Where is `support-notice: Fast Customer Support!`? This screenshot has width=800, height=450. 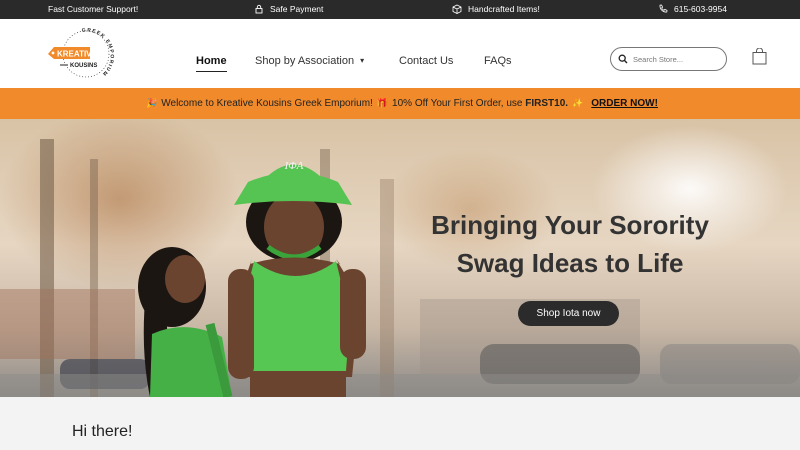
support-notice: Fast Customer Support! is located at coordinates (93, 9).